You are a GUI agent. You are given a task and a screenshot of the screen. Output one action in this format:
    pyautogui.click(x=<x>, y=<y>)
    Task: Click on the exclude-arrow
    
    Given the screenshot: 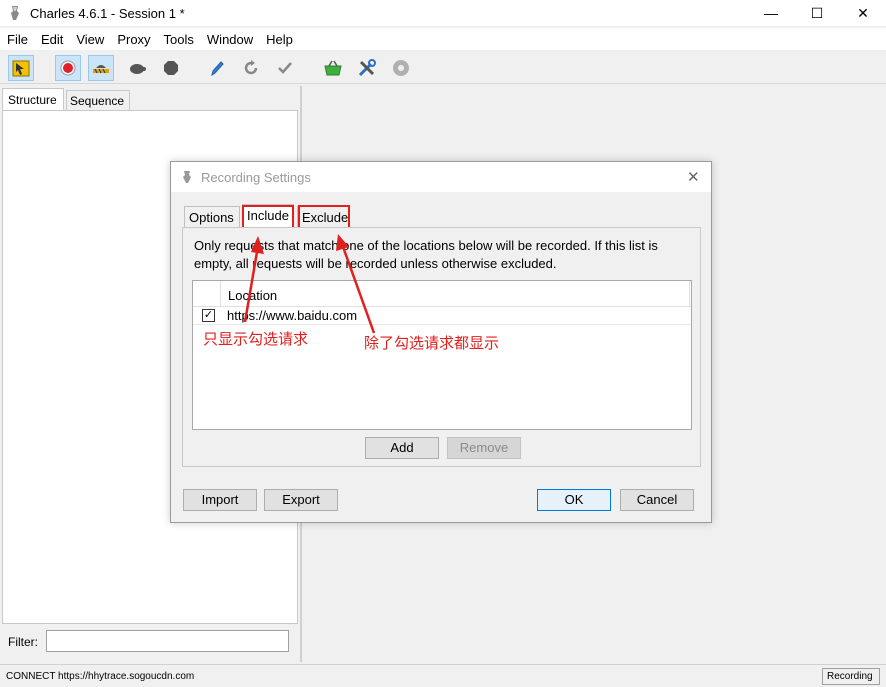 What is the action you would take?
    pyautogui.click(x=356, y=284)
    